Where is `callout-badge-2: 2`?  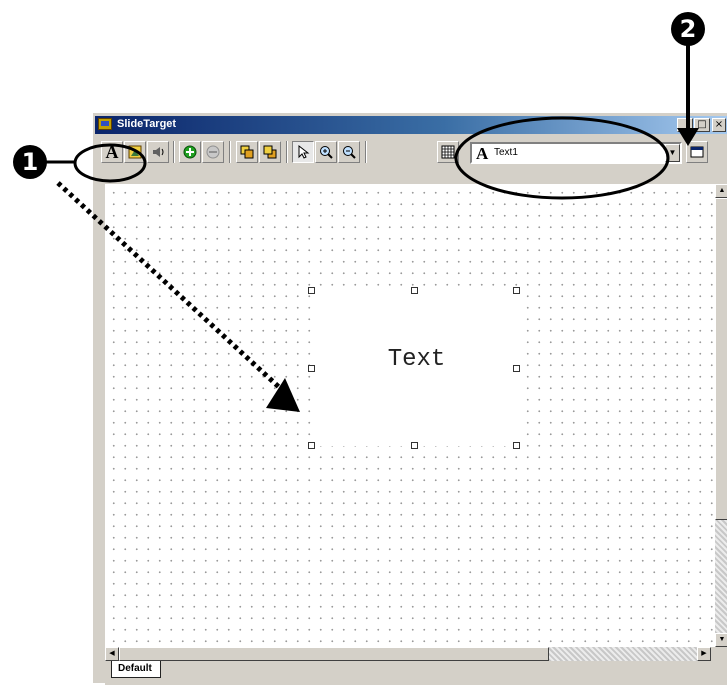
callout-badge-2: 2 is located at coordinates (688, 29).